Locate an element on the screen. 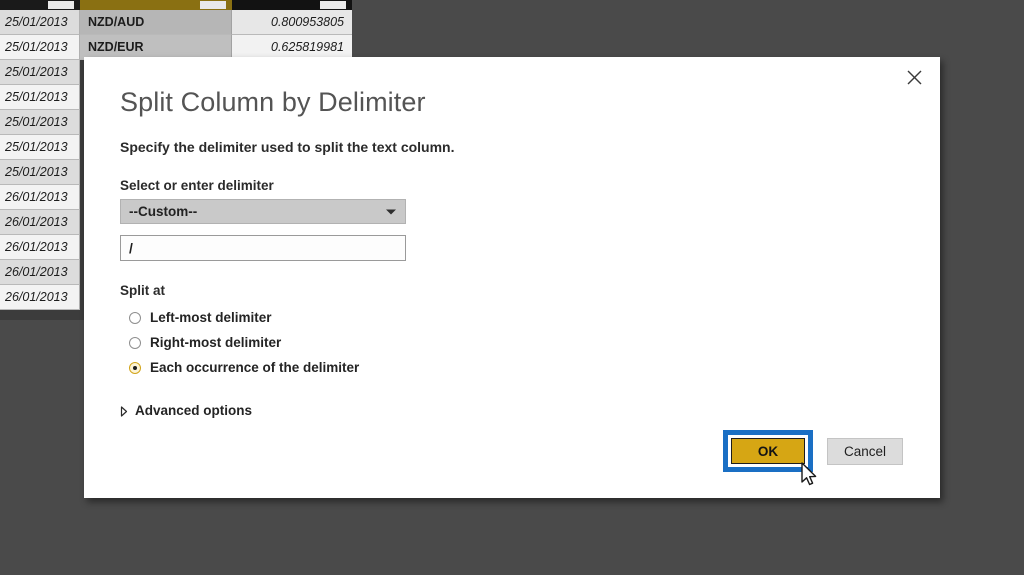 This screenshot has width=1024, height=575. advanced-options-toggle: Advanced options is located at coordinates (512, 410).